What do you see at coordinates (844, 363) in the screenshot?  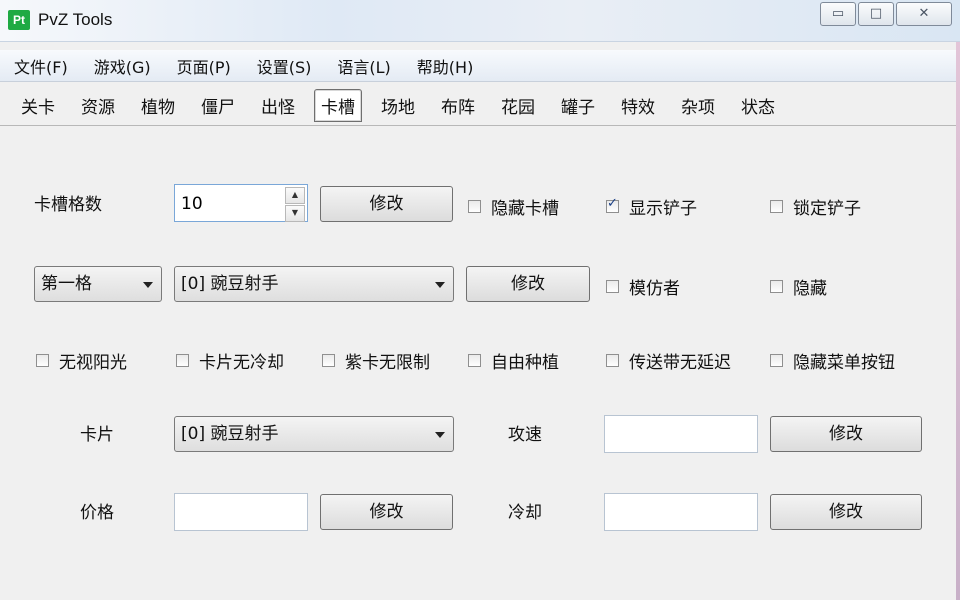 I see `hide-menu-button-label: 隐藏菜单按钮` at bounding box center [844, 363].